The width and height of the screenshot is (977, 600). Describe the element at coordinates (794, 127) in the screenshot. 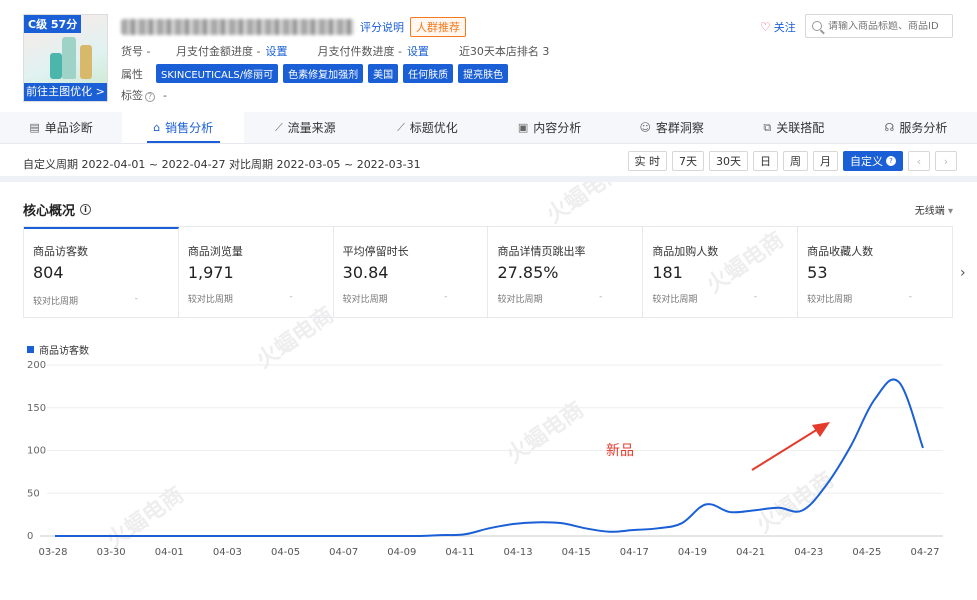

I see `tab-related-match: ⧉ 关联搭配` at that location.